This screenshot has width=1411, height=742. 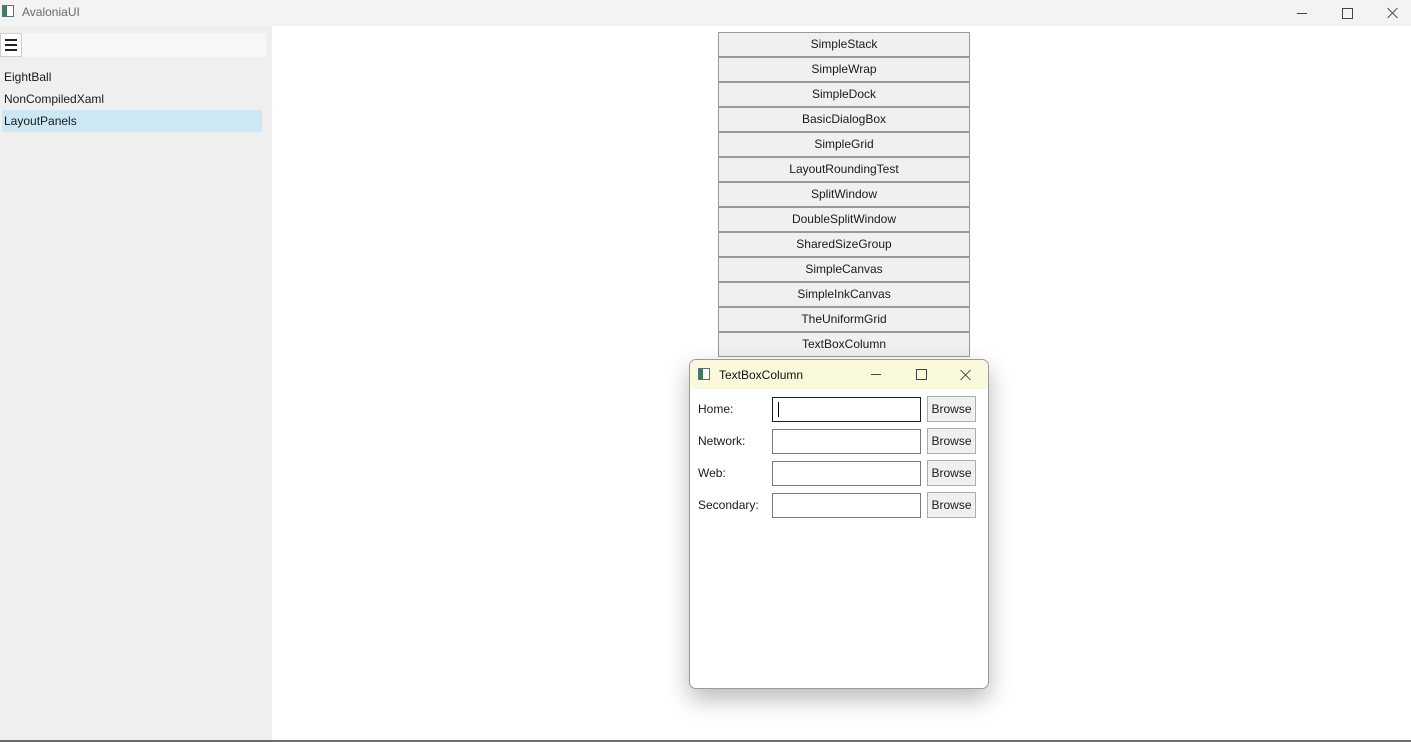 What do you see at coordinates (716, 409) in the screenshot?
I see `home-label: Home:` at bounding box center [716, 409].